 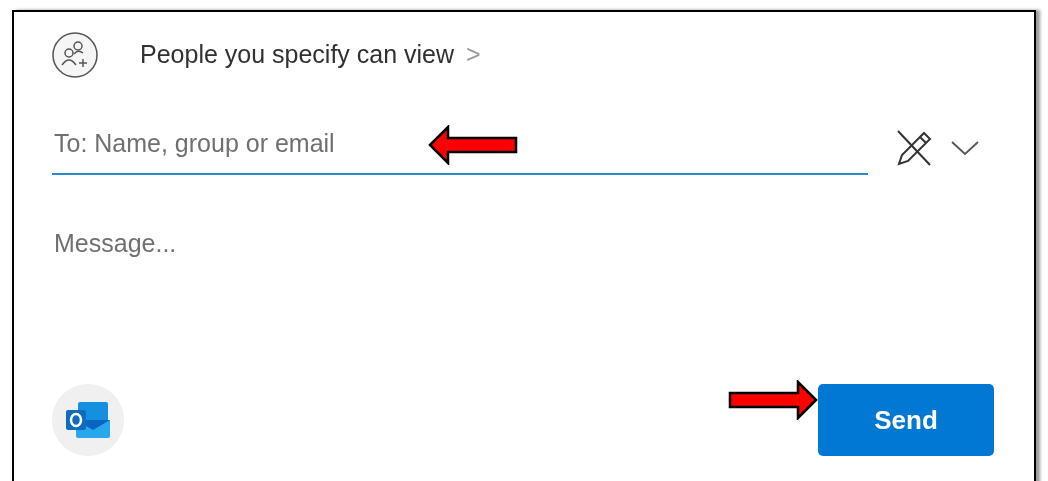 What do you see at coordinates (266, 55) in the screenshot?
I see `share-settings-link: People you specify can view >` at bounding box center [266, 55].